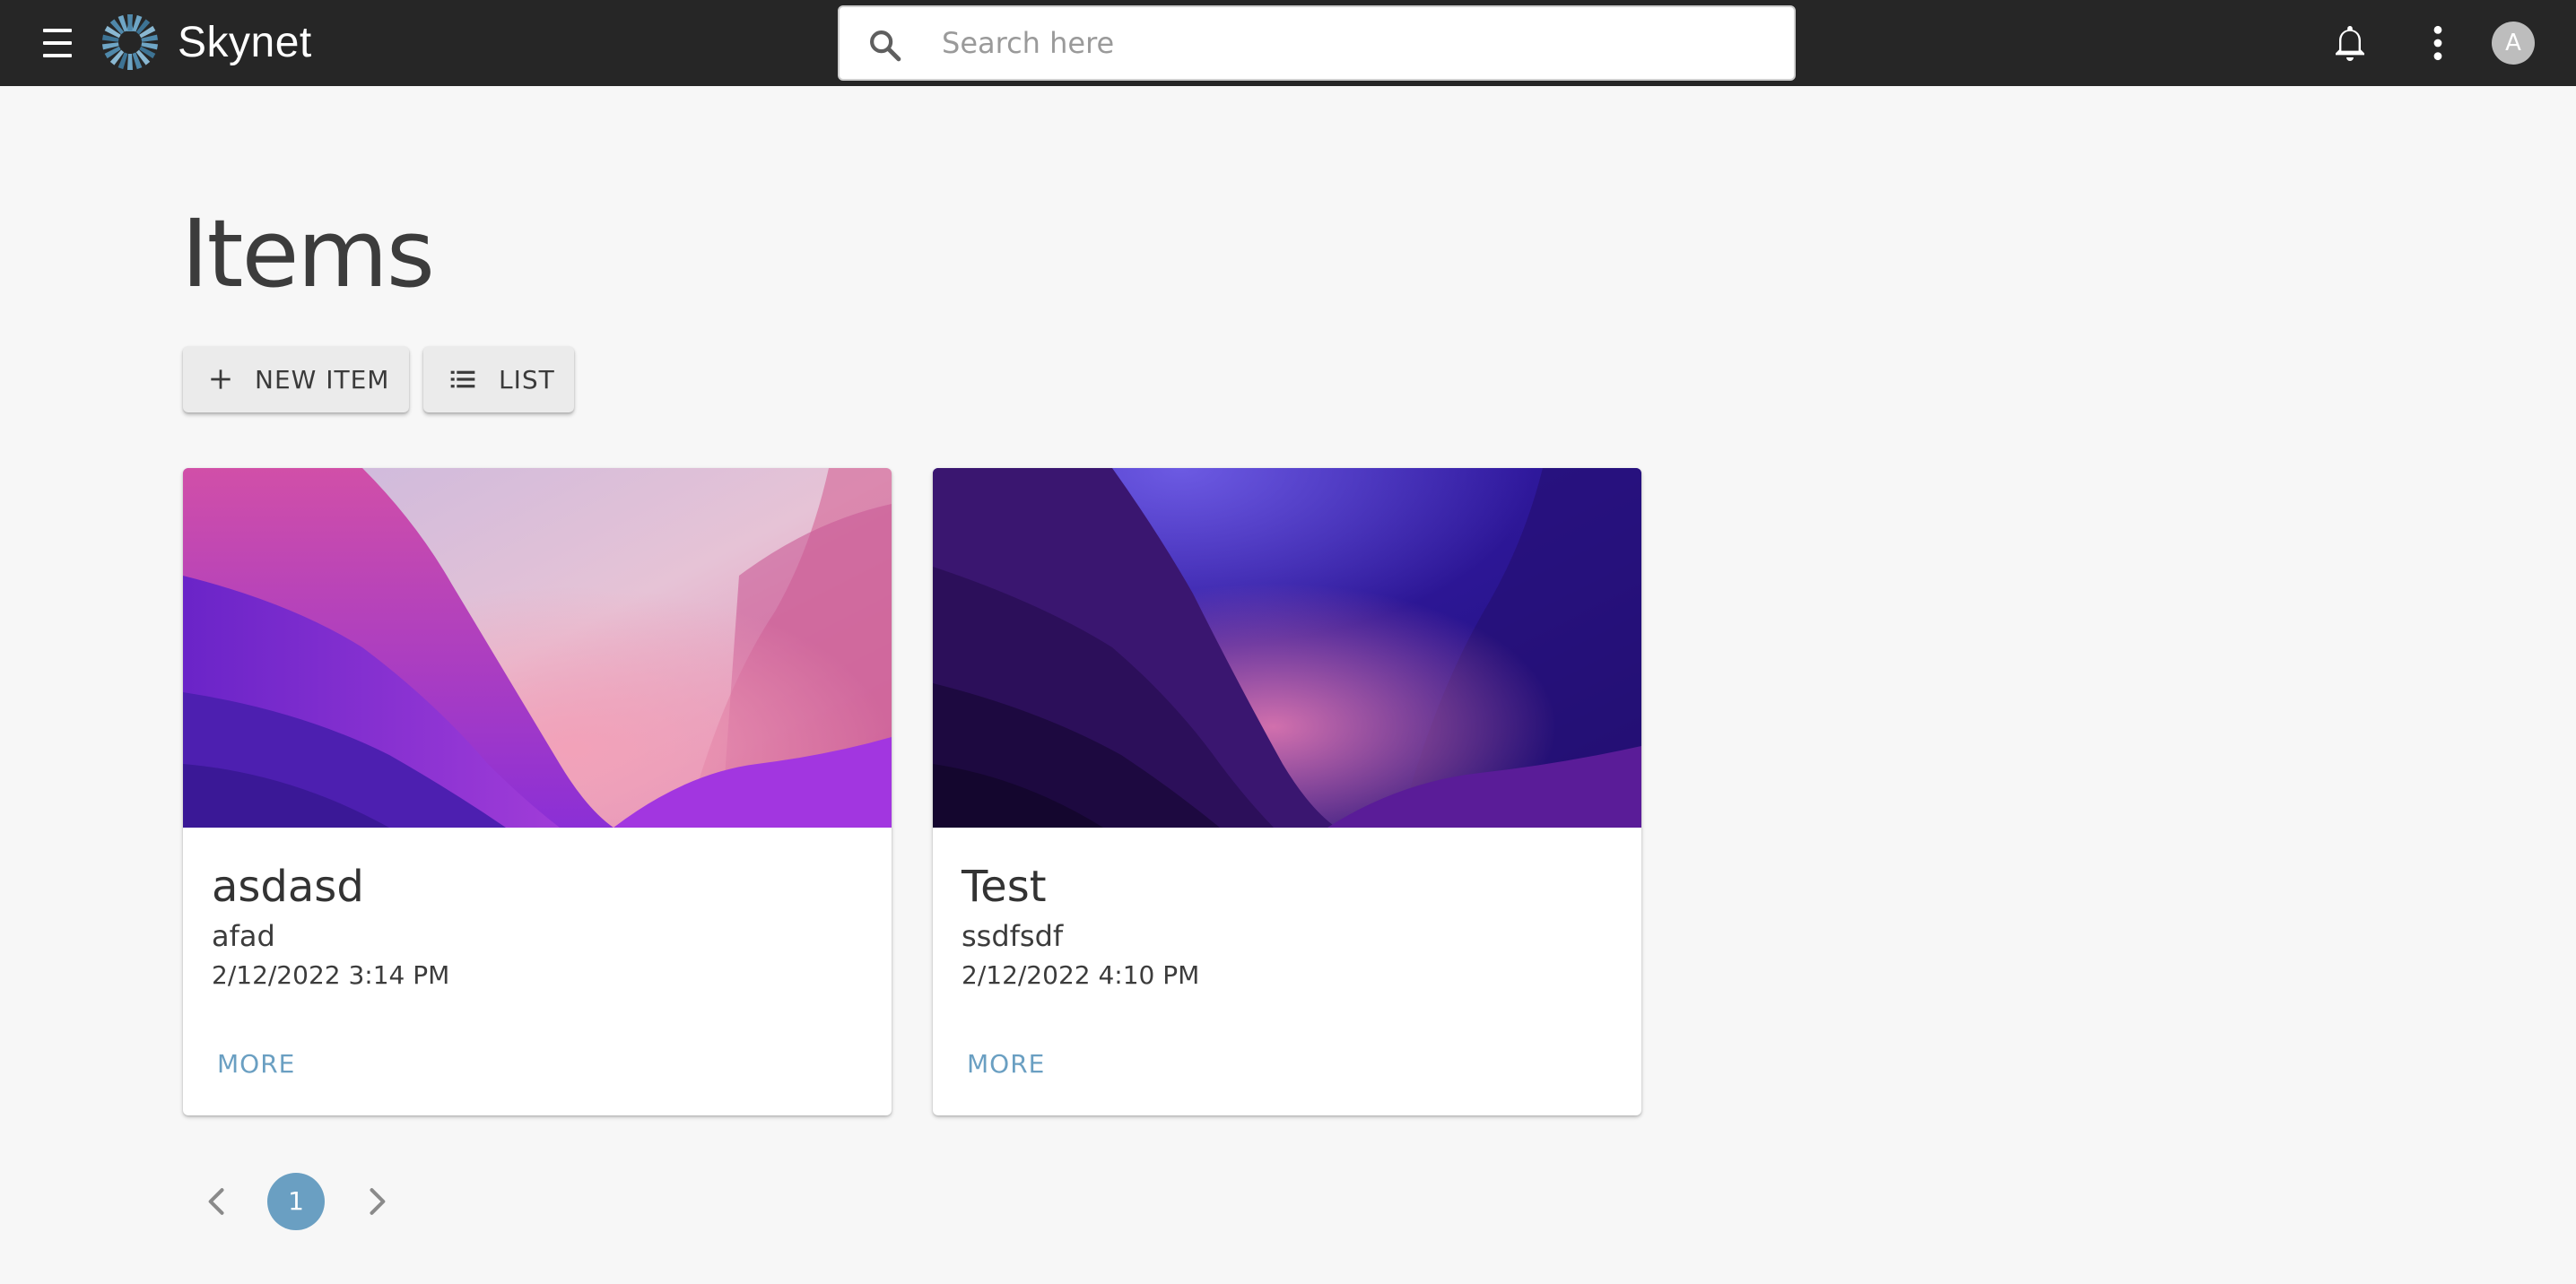 The width and height of the screenshot is (2576, 1284). What do you see at coordinates (1013, 936) in the screenshot?
I see `card-subtitle: ssdfsdf` at bounding box center [1013, 936].